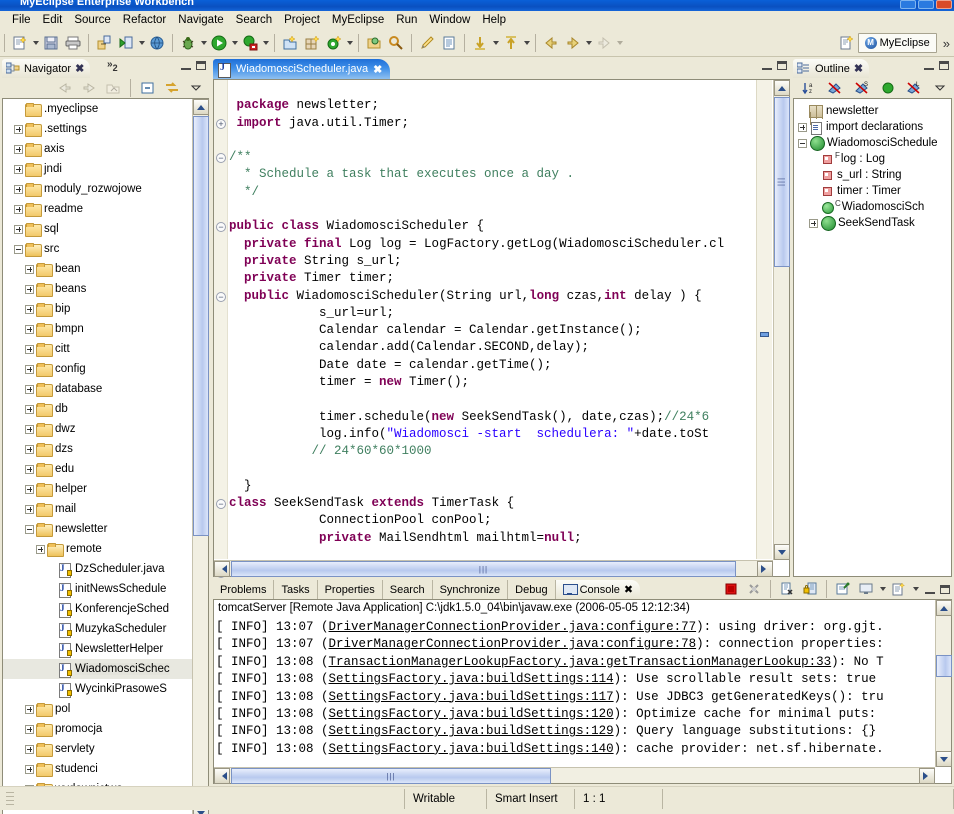  What do you see at coordinates (334, 43) in the screenshot?
I see `new-class-icon` at bounding box center [334, 43].